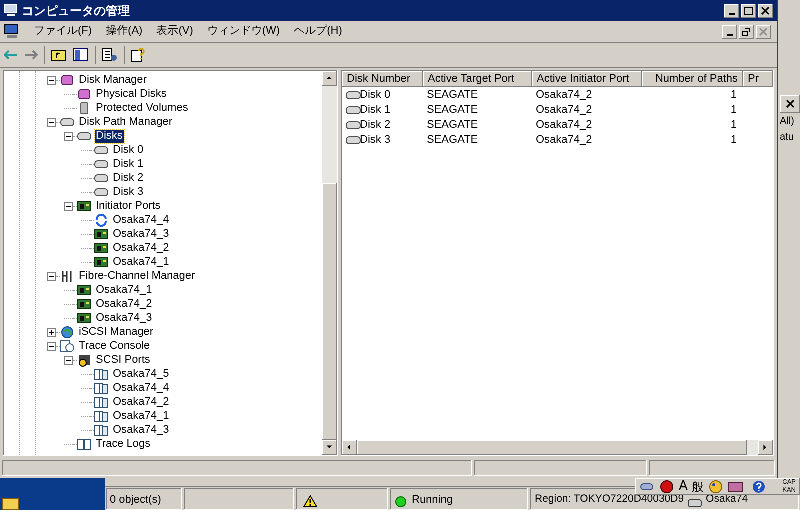  Describe the element at coordinates (116, 332) in the screenshot. I see `tree-item: iSCSI Manager` at that location.